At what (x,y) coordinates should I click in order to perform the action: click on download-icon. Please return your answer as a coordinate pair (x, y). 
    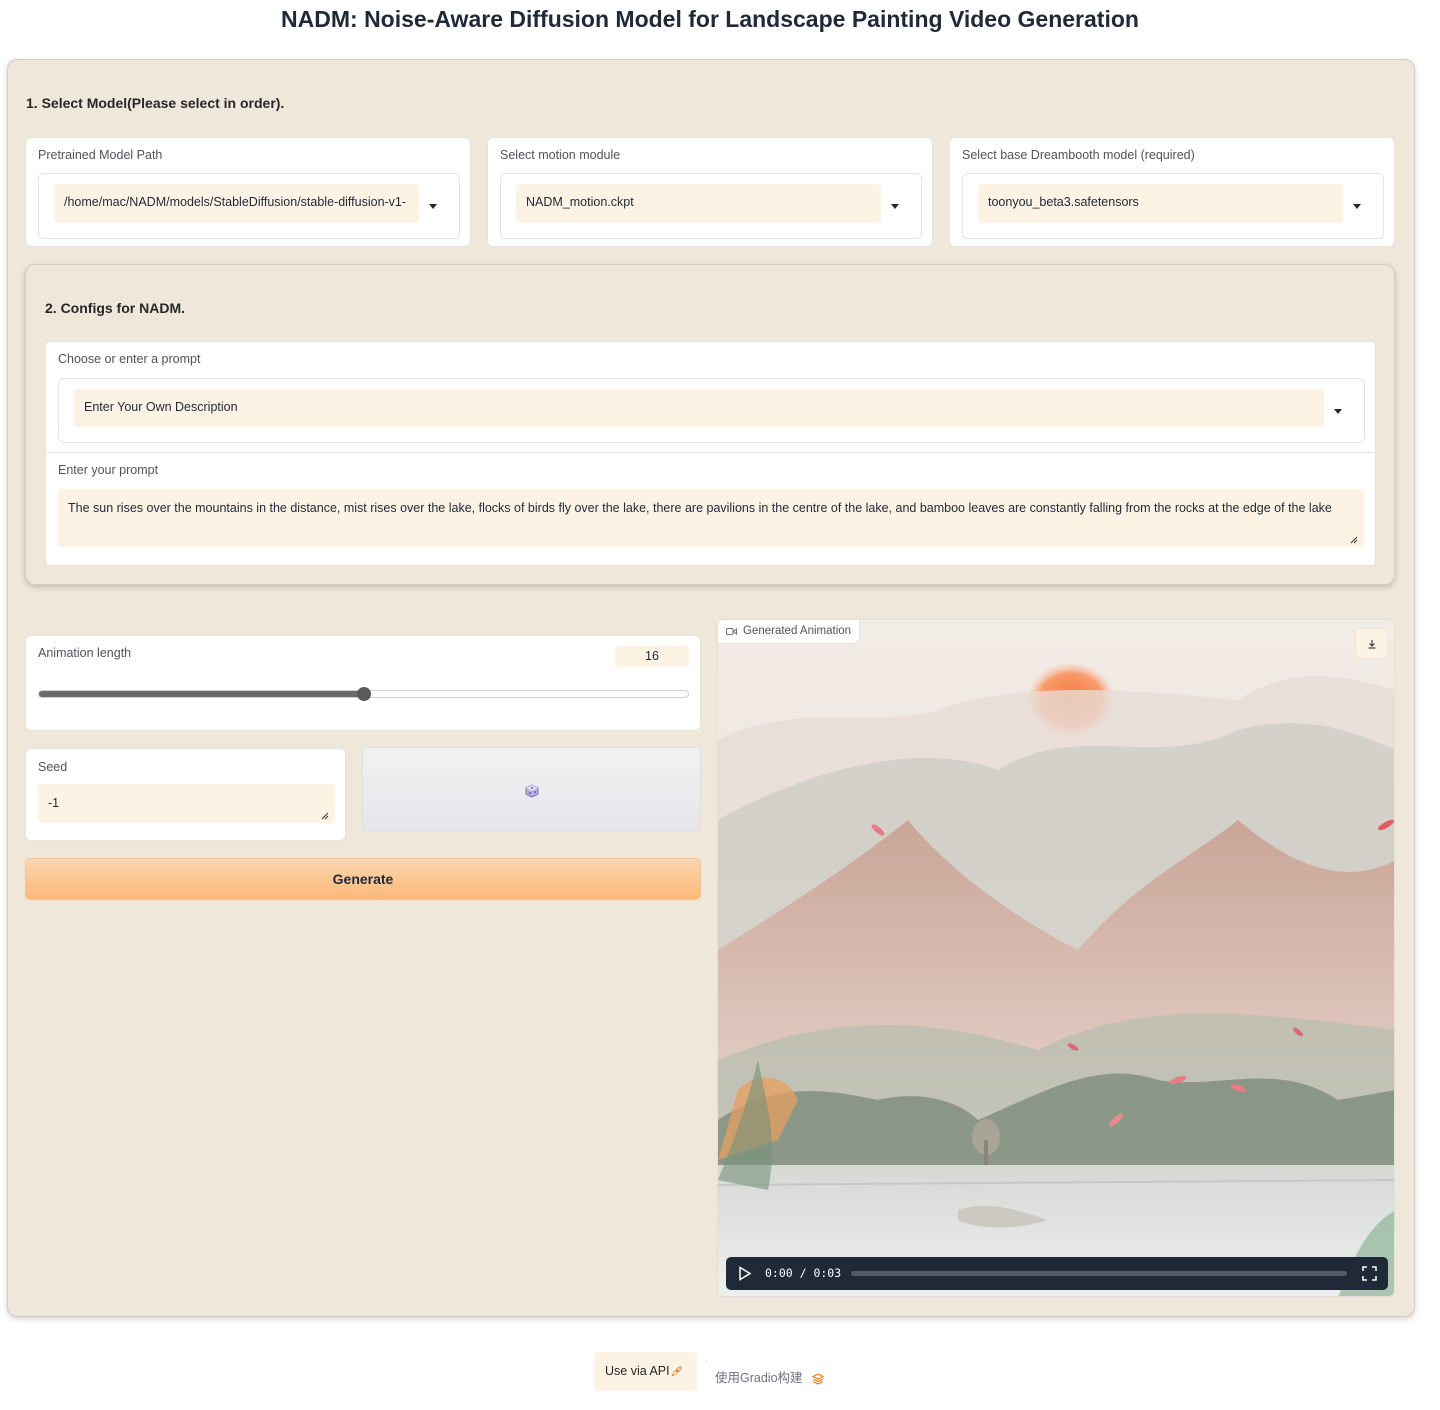
    Looking at the image, I should click on (1372, 644).